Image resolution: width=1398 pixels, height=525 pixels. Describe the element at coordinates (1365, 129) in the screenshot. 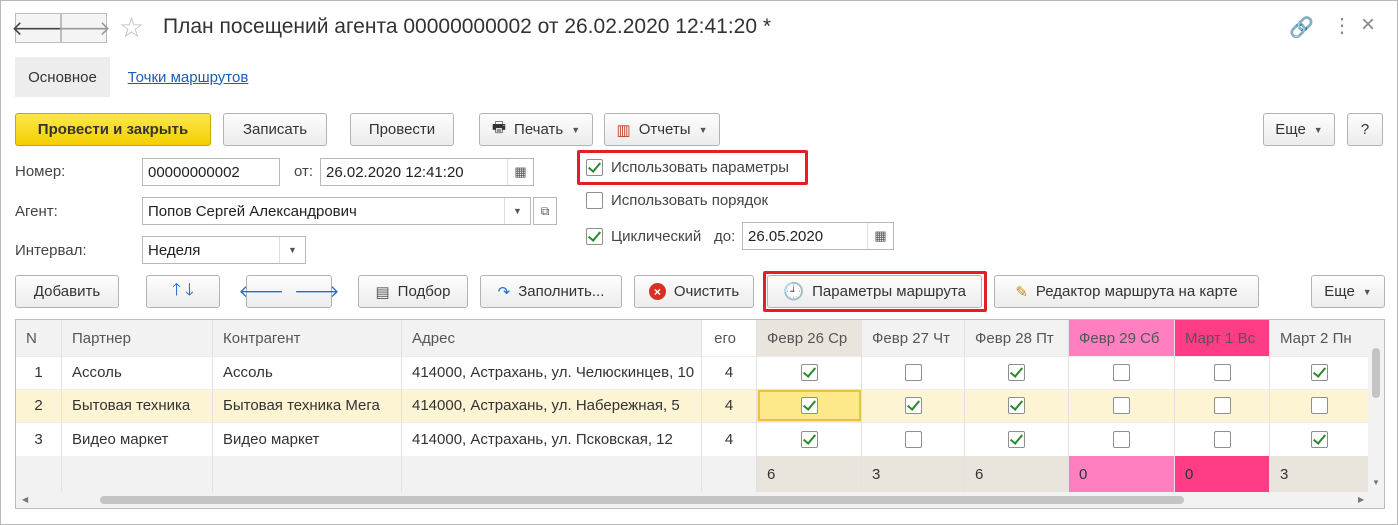

I see `help-button: ?` at that location.